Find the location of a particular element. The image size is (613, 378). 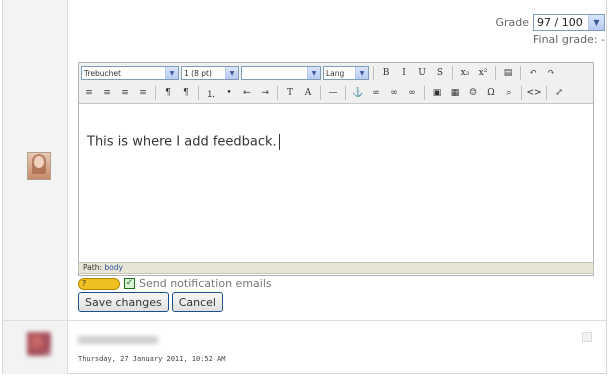

text-color-button: T is located at coordinates (290, 93).